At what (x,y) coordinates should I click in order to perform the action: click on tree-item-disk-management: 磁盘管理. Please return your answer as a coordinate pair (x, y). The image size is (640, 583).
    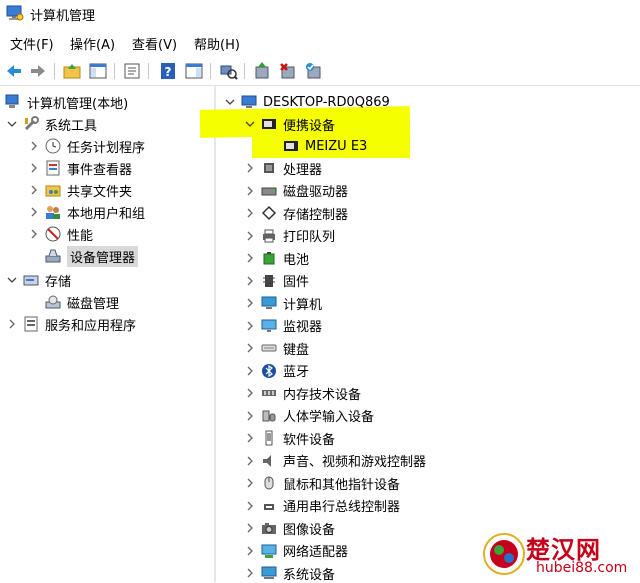
    Looking at the image, I should click on (81, 302).